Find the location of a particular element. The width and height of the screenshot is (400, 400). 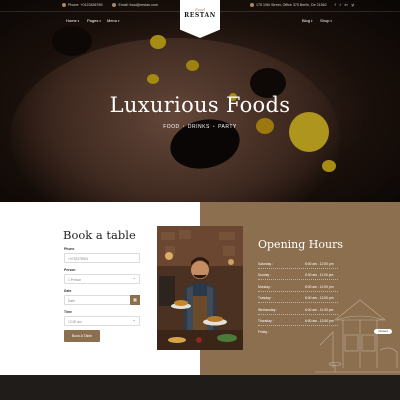

phone-text: Phone: +0123456789 is located at coordinates (85, 5).